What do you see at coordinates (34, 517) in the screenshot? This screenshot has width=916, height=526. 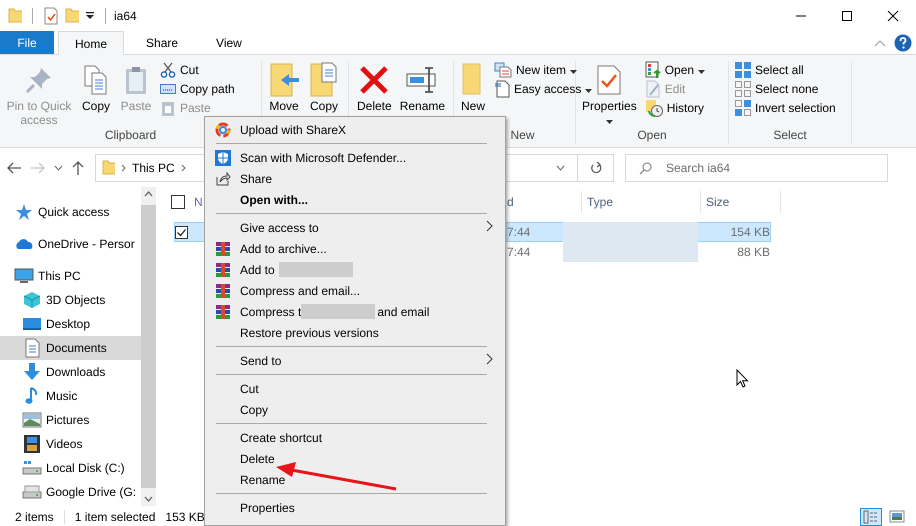 I see `status-text: 2 items` at bounding box center [34, 517].